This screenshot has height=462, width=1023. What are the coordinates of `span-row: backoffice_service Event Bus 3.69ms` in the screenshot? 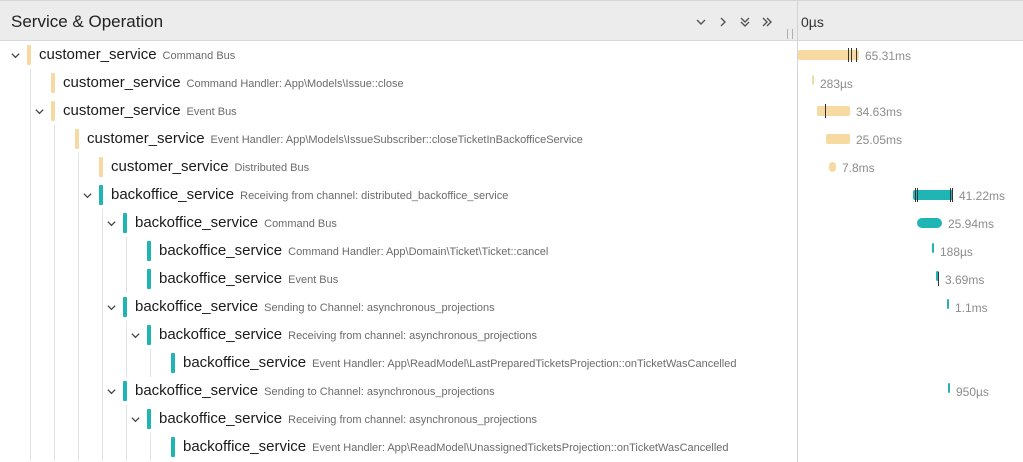 It's located at (511, 279).